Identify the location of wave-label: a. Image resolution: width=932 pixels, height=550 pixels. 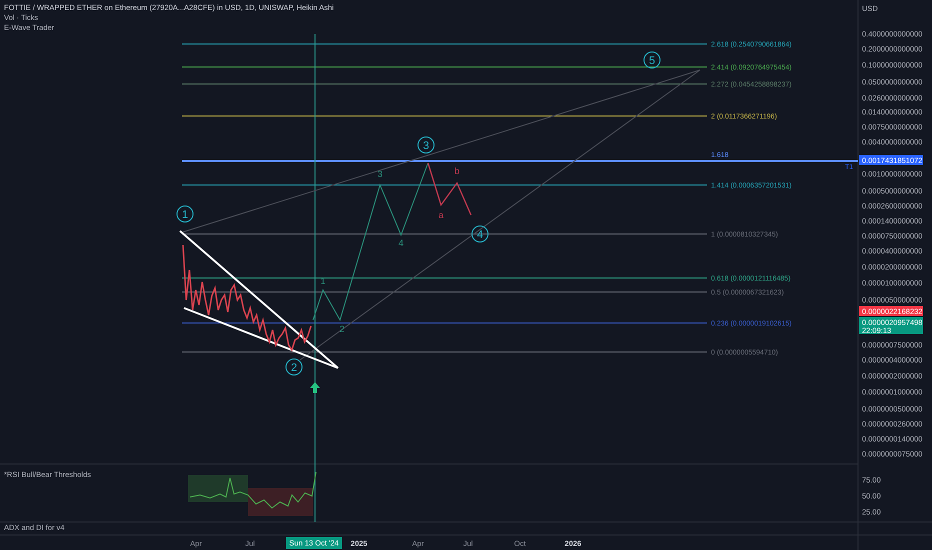
(441, 215).